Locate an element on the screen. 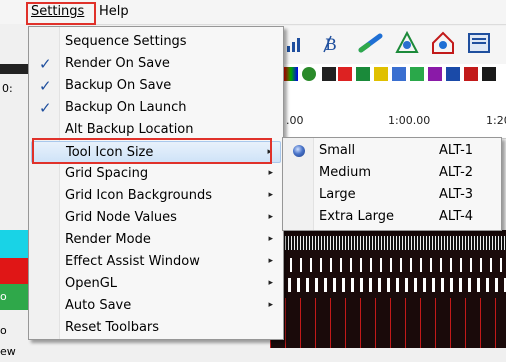 This screenshot has width=506, height=362. menu-item-grid-icon-backgrounds: Grid Icon Backgrounds ▸ is located at coordinates (156, 196).